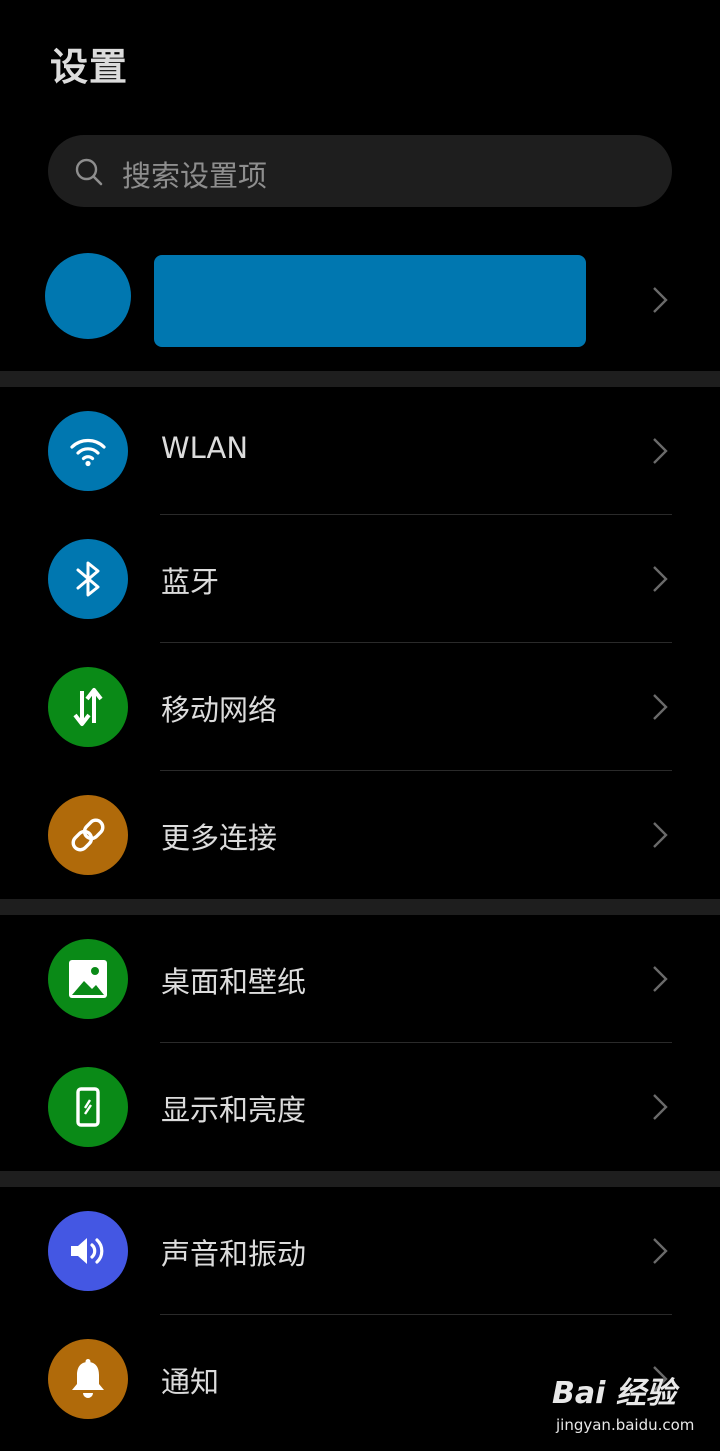 This screenshot has height=1451, width=720. What do you see at coordinates (190, 582) in the screenshot?
I see `settings-item-label: 蓝牙` at bounding box center [190, 582].